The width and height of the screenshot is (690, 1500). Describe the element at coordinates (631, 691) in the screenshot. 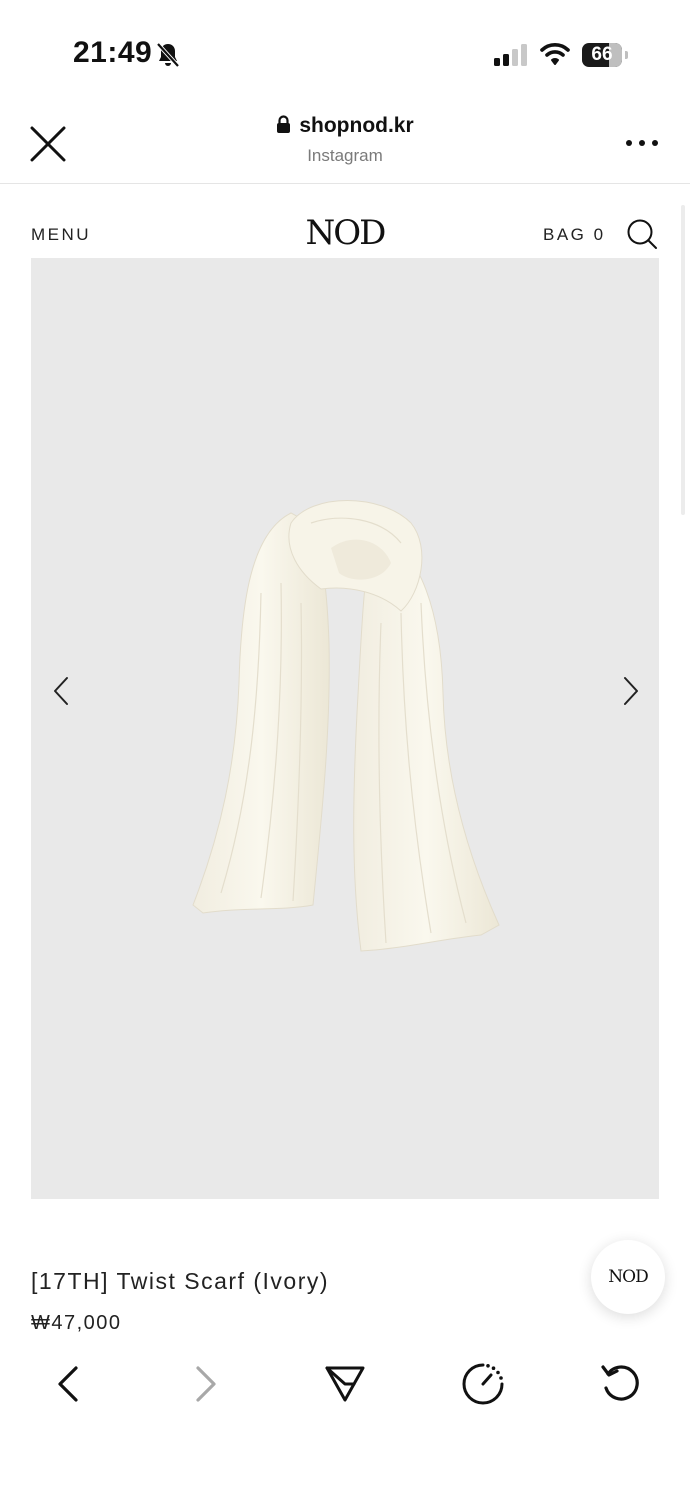

I see `chevron-right-icon` at that location.